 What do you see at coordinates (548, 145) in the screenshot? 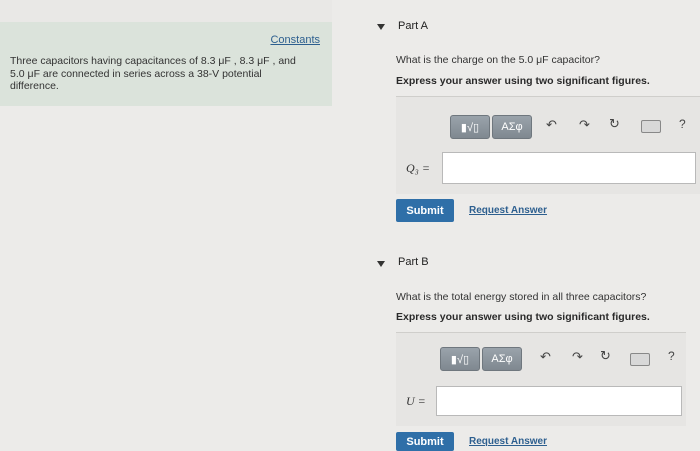
I see `part-a-answer-box: ▮√▯ ΑΣφ ↶ ↷ ↻ ? Q₃ =` at bounding box center [548, 145].